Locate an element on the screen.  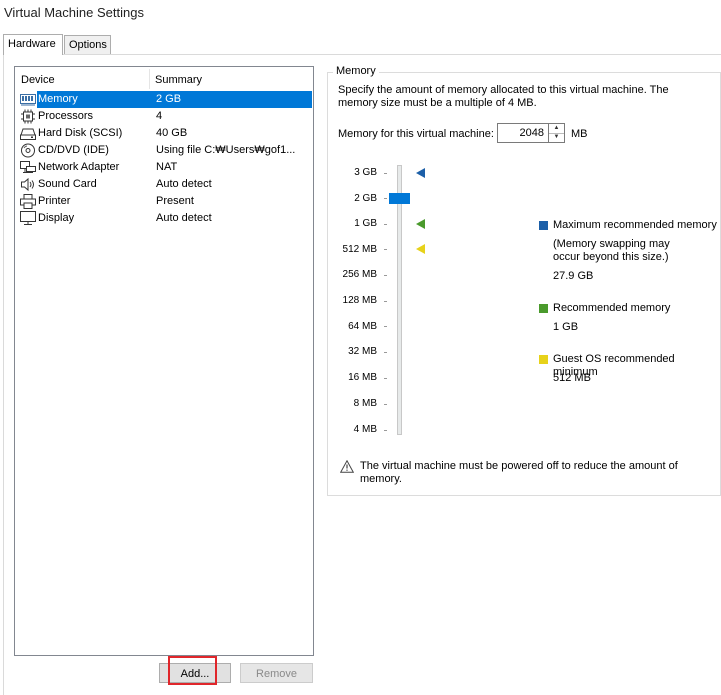
slider-label: 4 MB is located at coordinates (365, 429).